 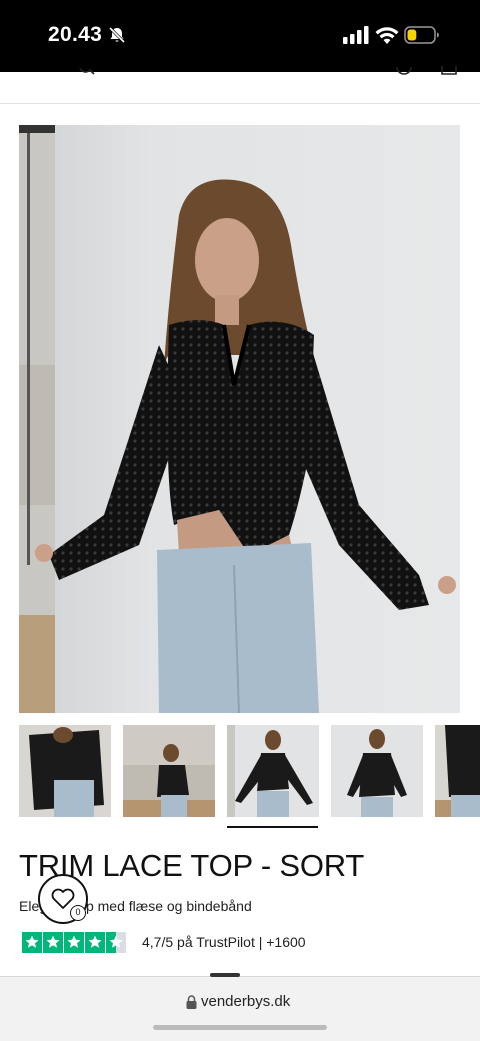 I want to click on thumbnail-selected-indicator, so click(x=272, y=827).